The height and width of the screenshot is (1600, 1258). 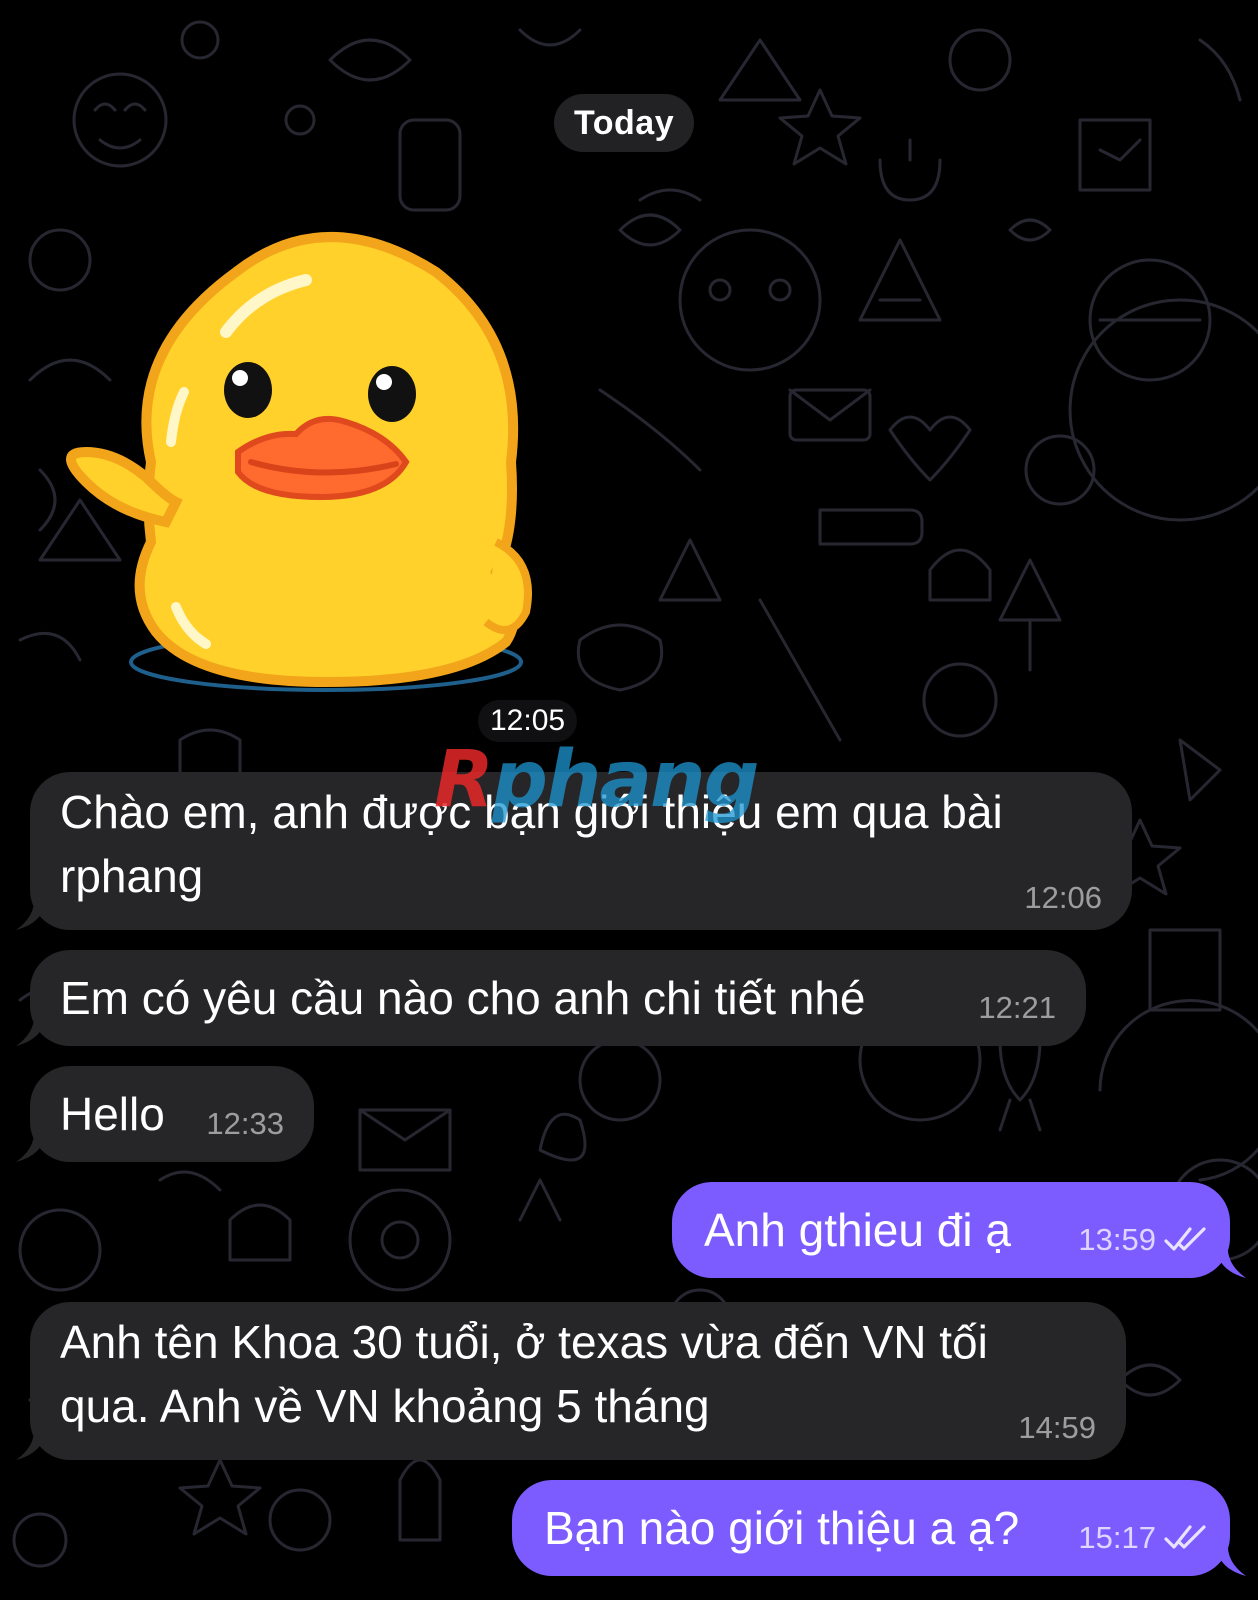 What do you see at coordinates (1117, 1239) in the screenshot?
I see `message-time: 13:59` at bounding box center [1117, 1239].